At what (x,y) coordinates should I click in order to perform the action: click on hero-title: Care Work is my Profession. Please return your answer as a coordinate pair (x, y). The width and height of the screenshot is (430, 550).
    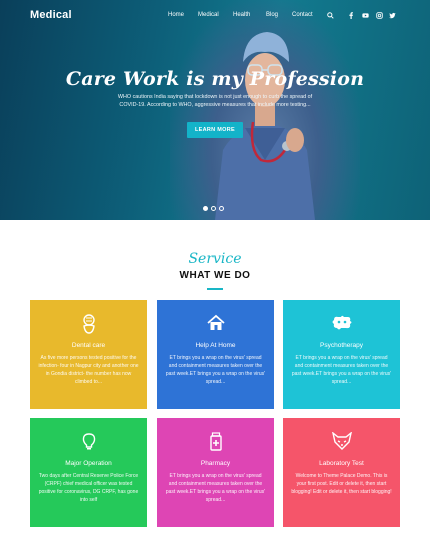
    Looking at the image, I should click on (215, 79).